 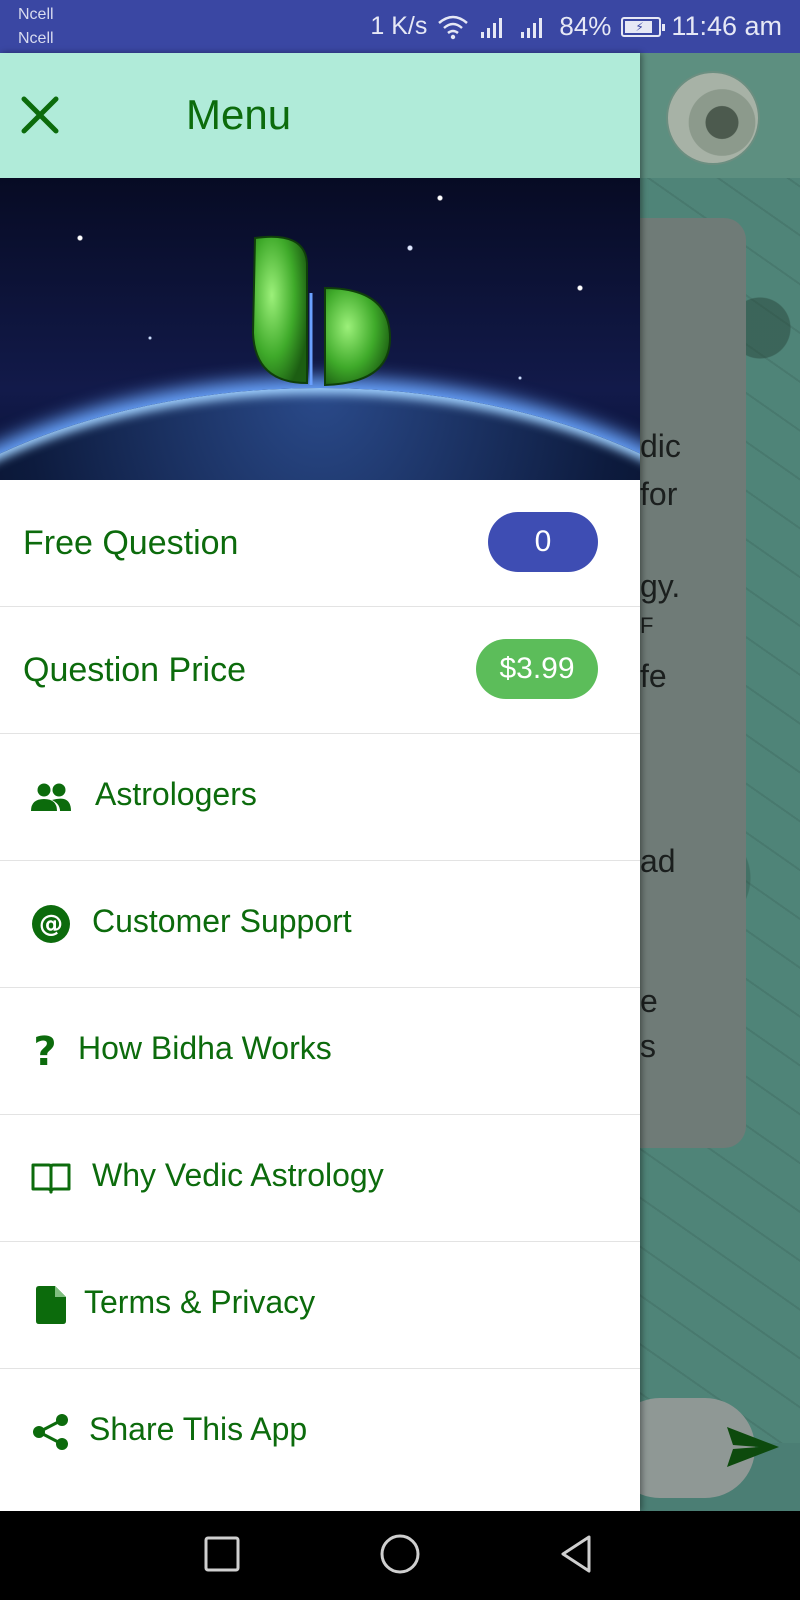 I want to click on carrier-1: Ncell, so click(x=36, y=14).